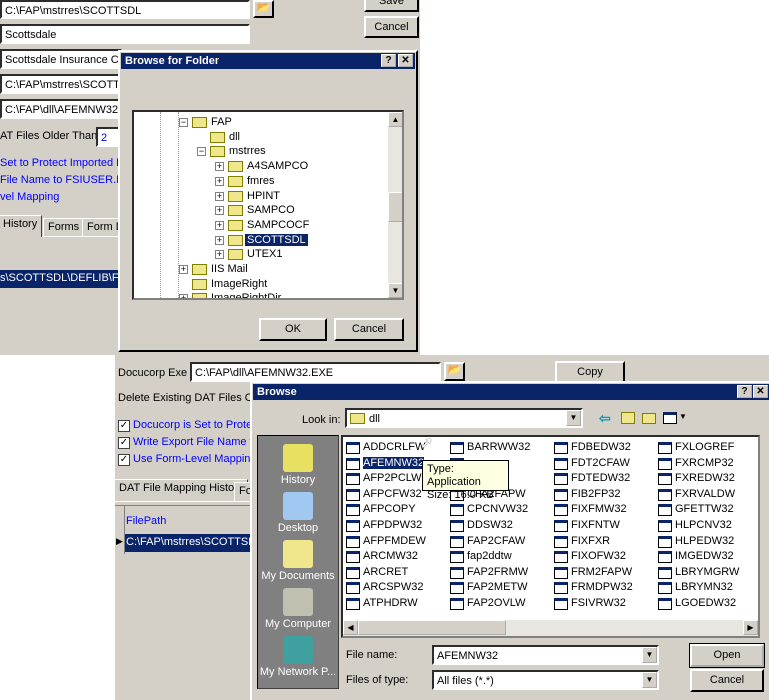 Image resolution: width=769 pixels, height=700 pixels. I want to click on place-history: History, so click(298, 465).